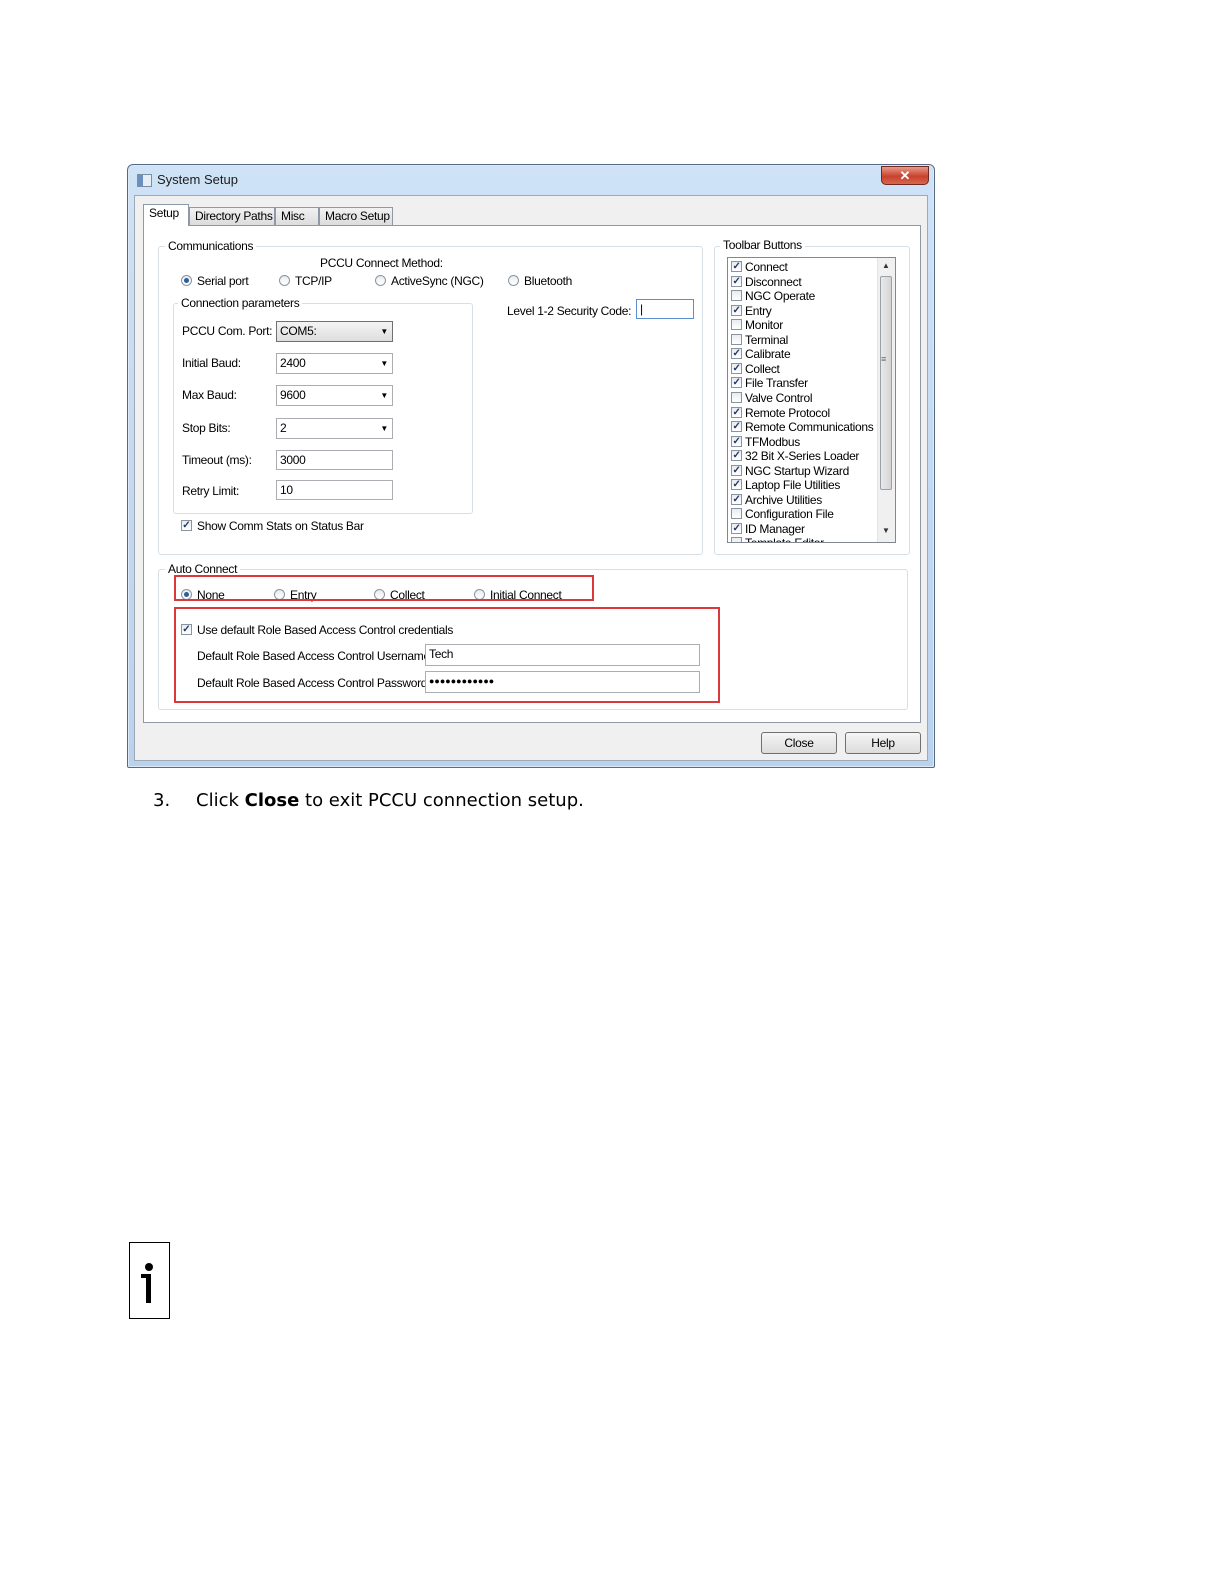  What do you see at coordinates (186, 525) in the screenshot?
I see `show-comm-stats-checkbox: ✓` at bounding box center [186, 525].